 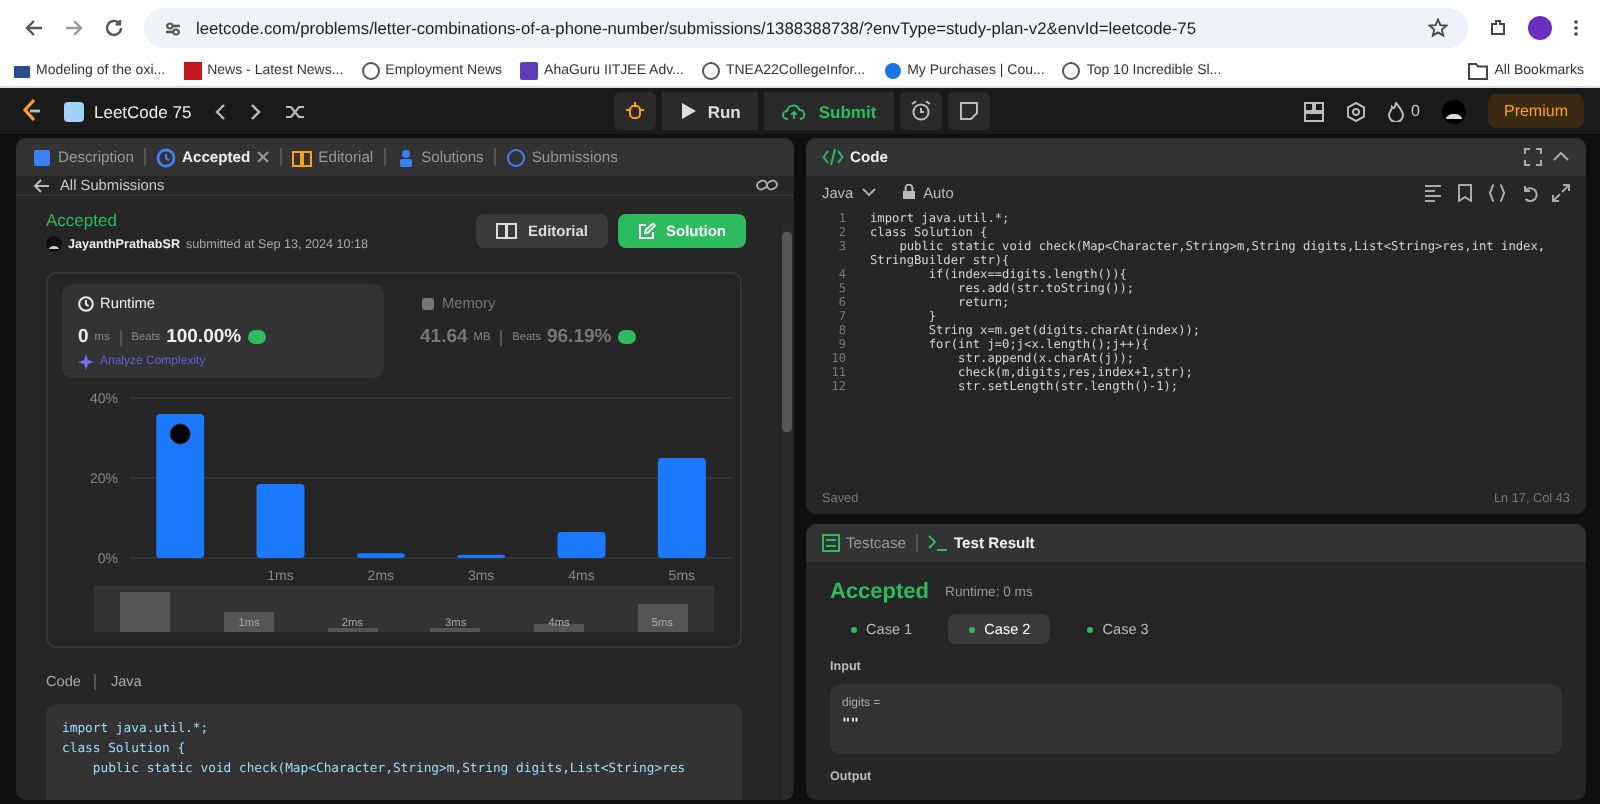 I want to click on star-icon, so click(x=1438, y=28).